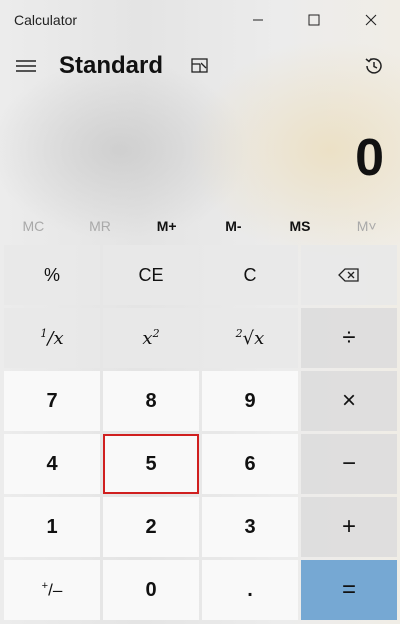  I want to click on percent-button: %, so click(52, 275).